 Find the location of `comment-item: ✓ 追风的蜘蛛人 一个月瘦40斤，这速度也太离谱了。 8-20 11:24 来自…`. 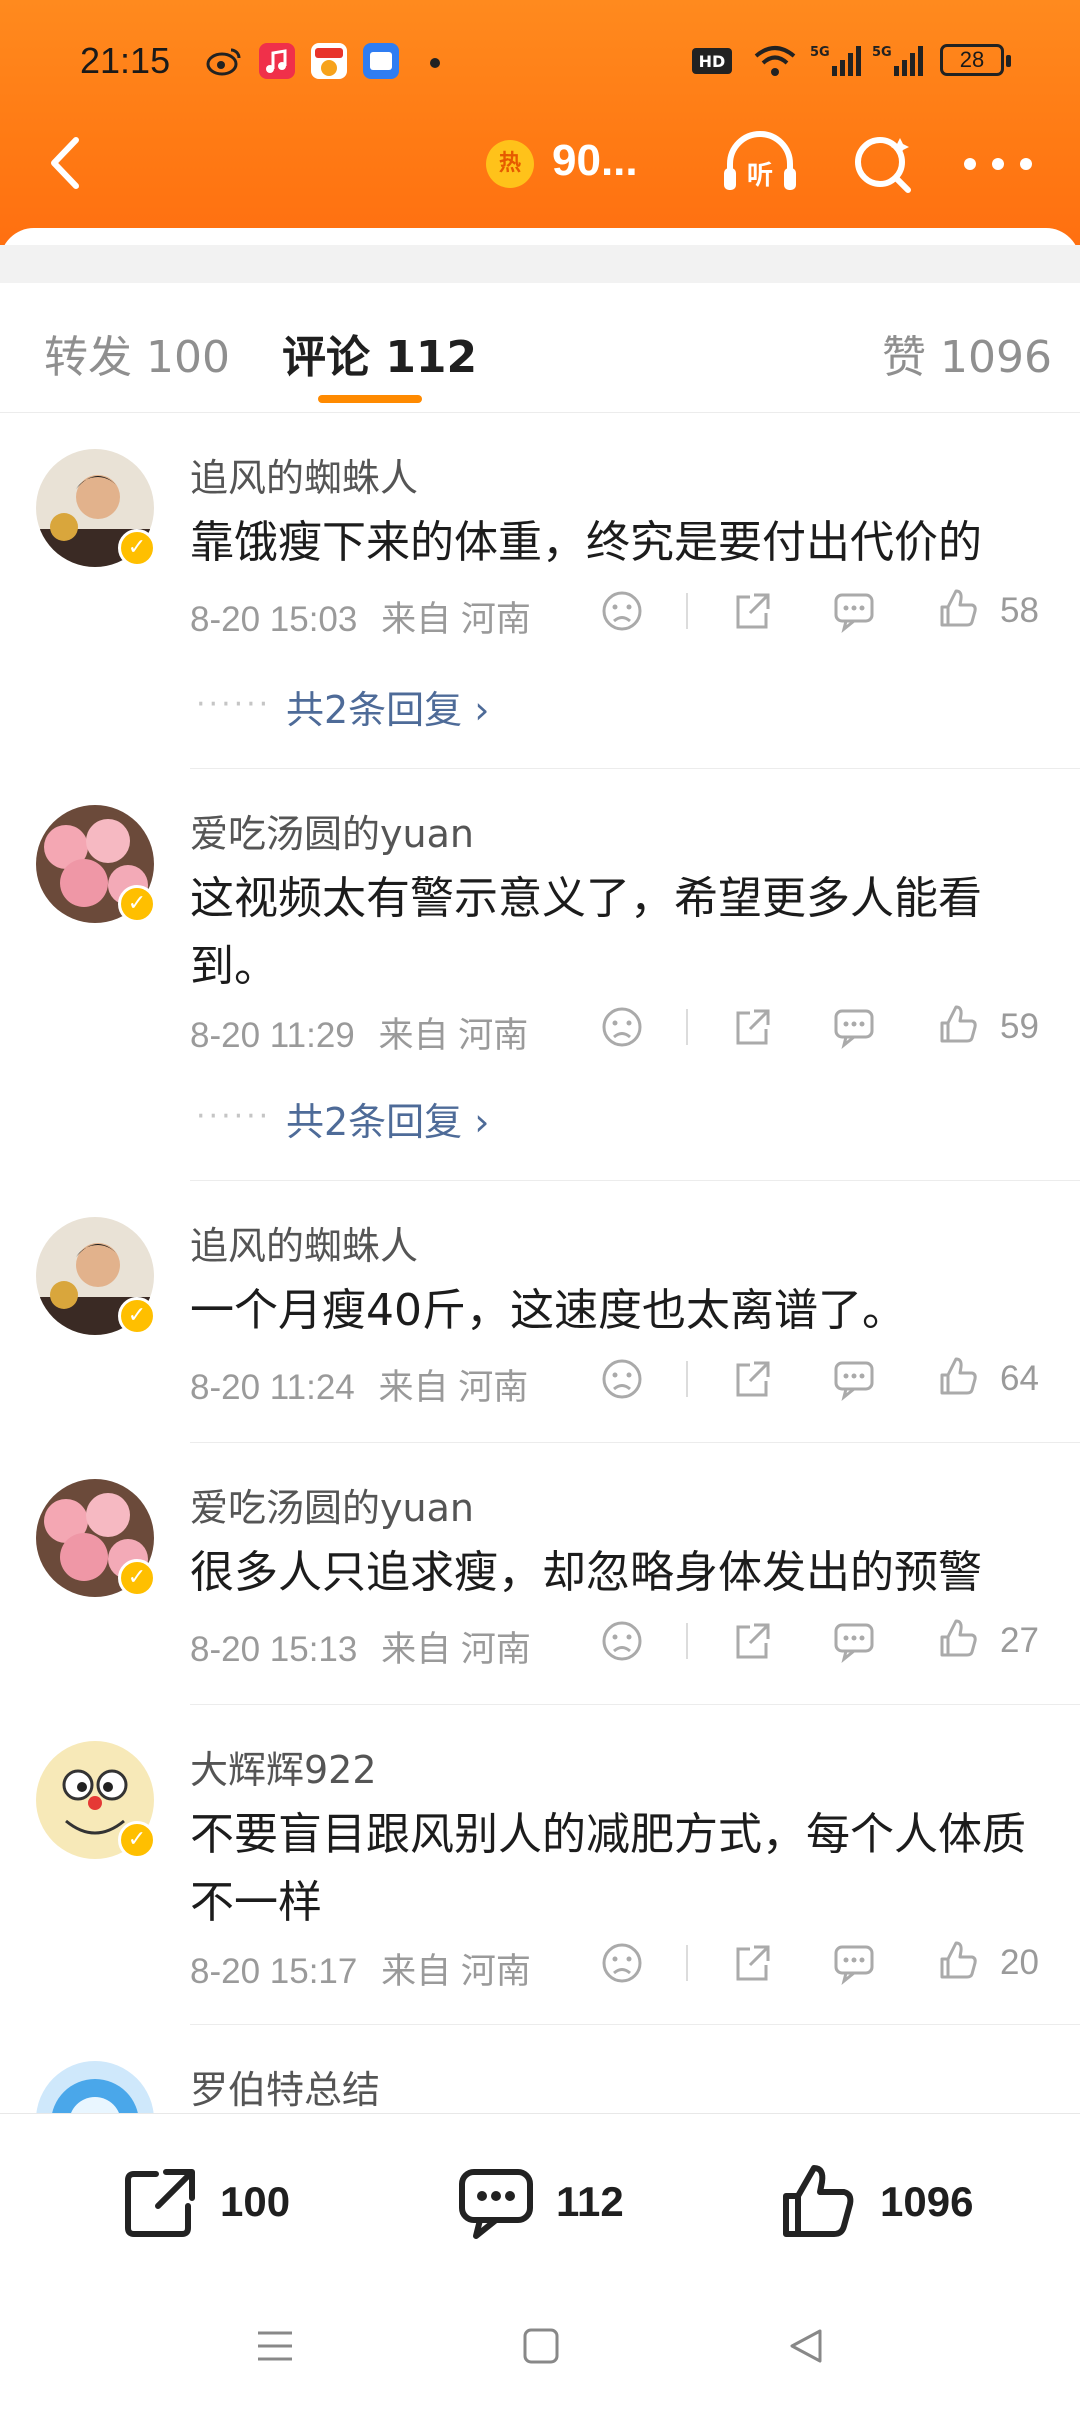

comment-item: ✓ 追风的蜘蛛人 一个月瘦40斤，这速度也太离谱了。 8-20 11:24 来自… is located at coordinates (540, 1312).